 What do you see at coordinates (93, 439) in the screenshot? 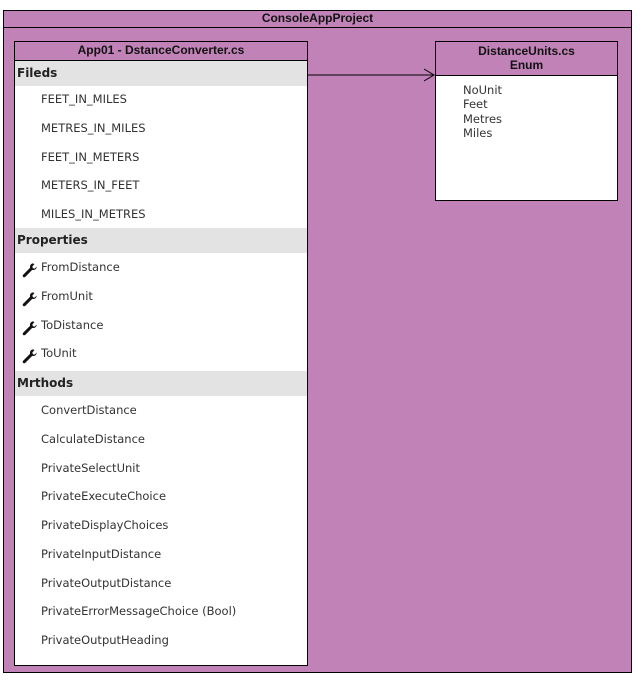
I see `method-calculate-distance: CalculateDistance` at bounding box center [93, 439].